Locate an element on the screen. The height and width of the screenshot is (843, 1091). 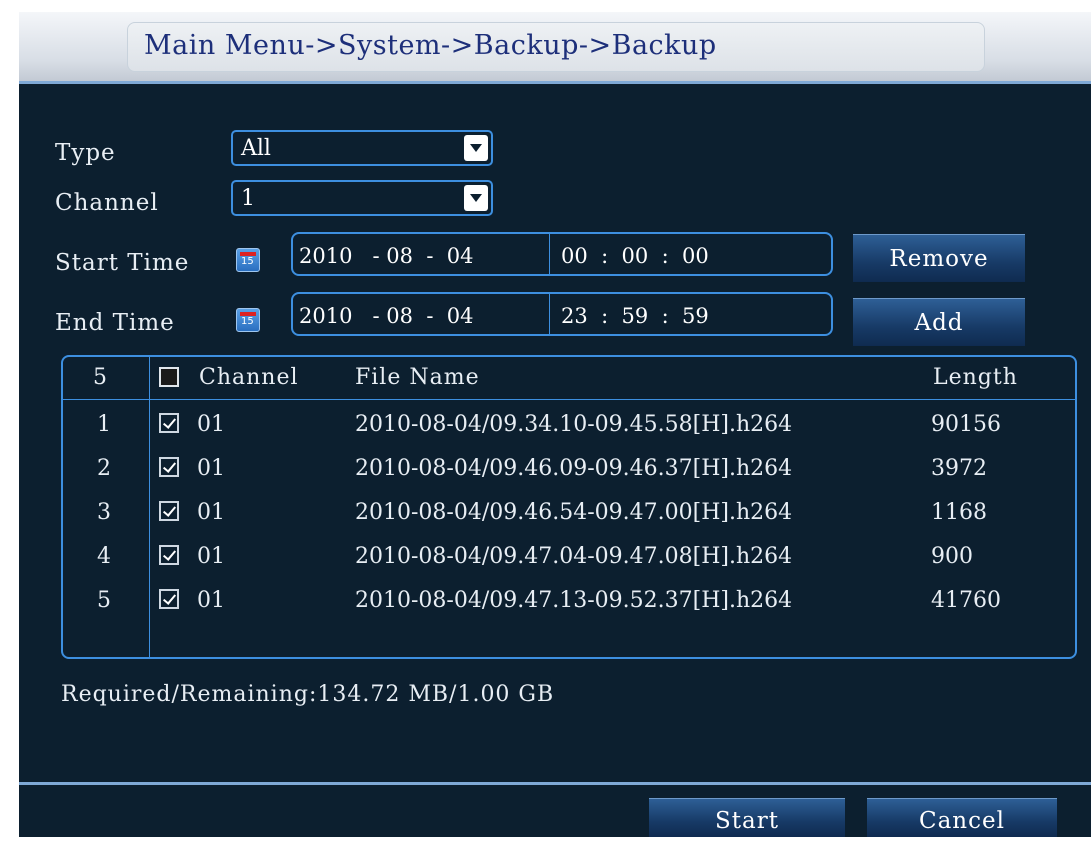
start-button: Start is located at coordinates (747, 817).